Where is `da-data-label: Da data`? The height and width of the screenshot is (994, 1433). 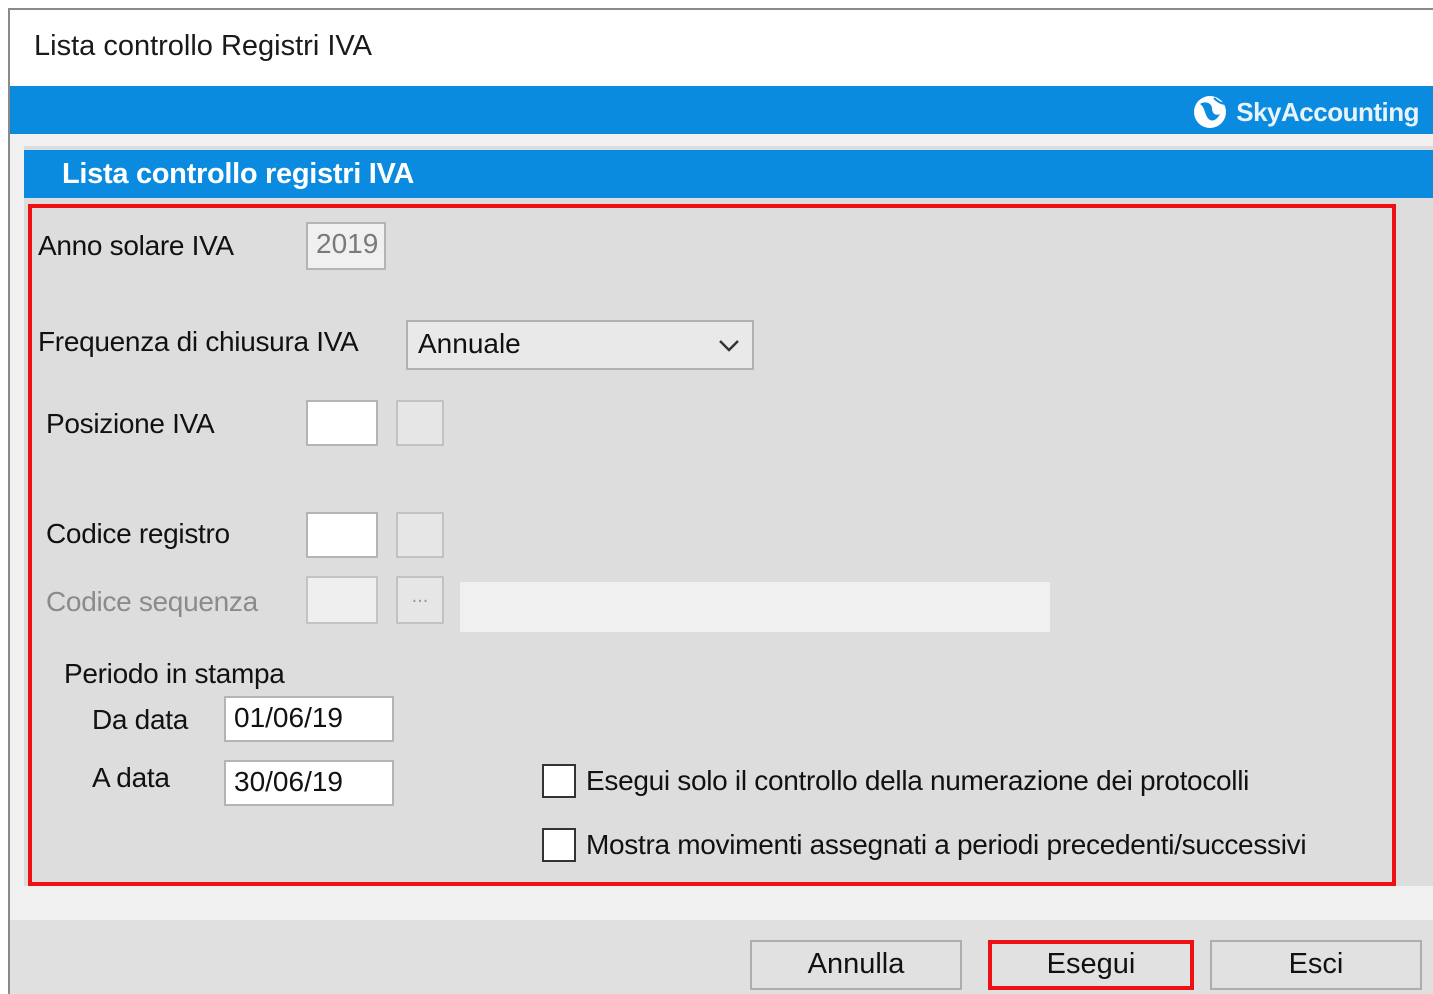 da-data-label: Da data is located at coordinates (140, 719).